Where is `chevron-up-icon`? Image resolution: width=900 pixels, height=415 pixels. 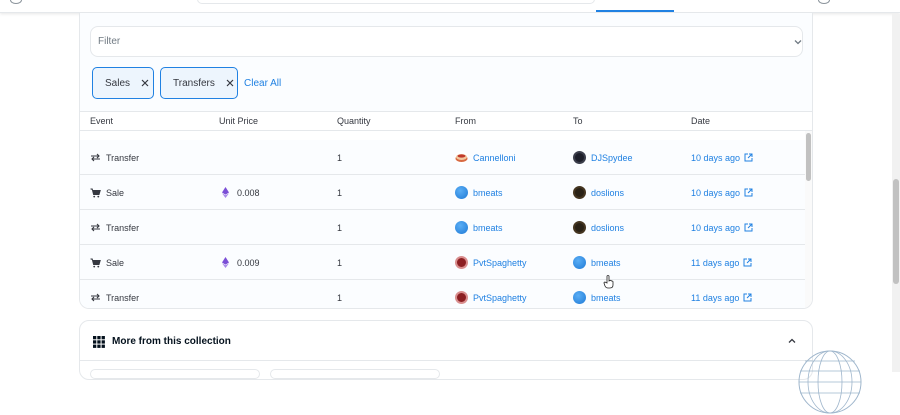 chevron-up-icon is located at coordinates (792, 341).